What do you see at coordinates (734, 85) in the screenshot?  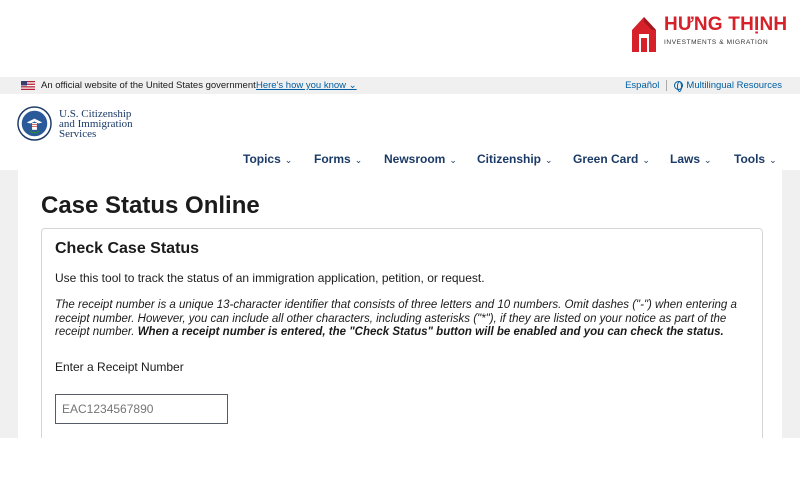 I see `multilingual-link: Multilingual Resources` at bounding box center [734, 85].